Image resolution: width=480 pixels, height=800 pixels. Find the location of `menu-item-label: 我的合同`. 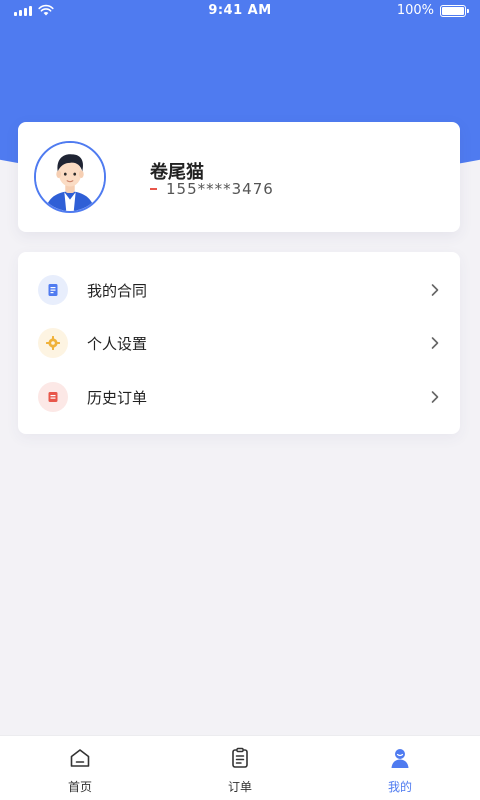

menu-item-label: 我的合同 is located at coordinates (117, 290).